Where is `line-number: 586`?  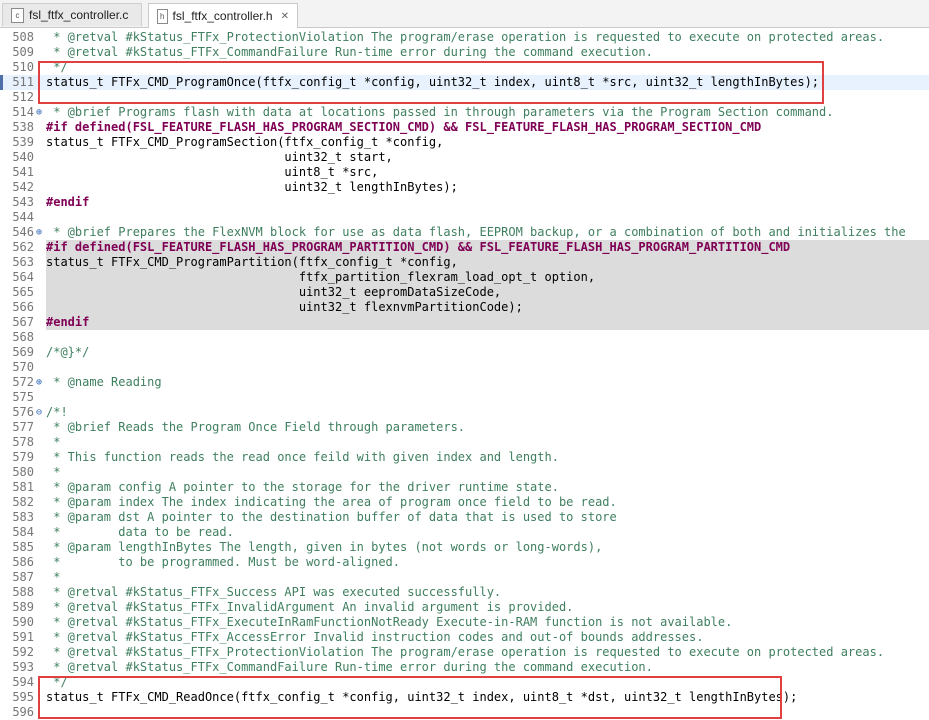 line-number: 586 is located at coordinates (23, 562).